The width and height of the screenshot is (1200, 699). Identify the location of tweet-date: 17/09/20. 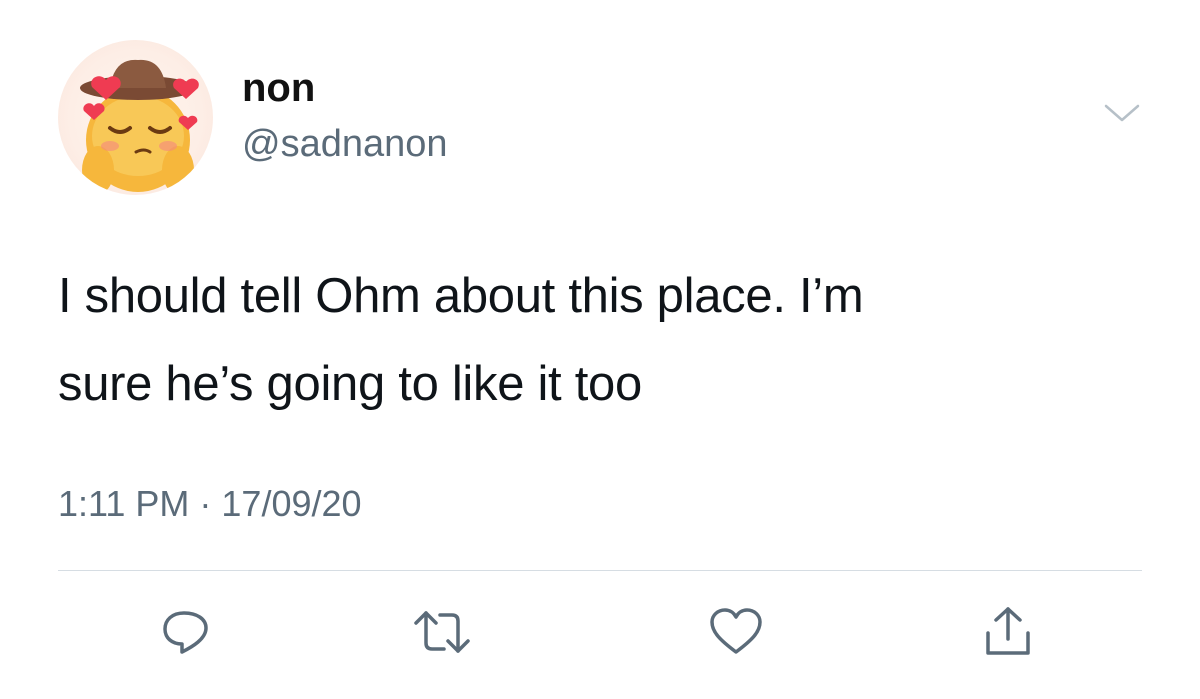
(291, 503).